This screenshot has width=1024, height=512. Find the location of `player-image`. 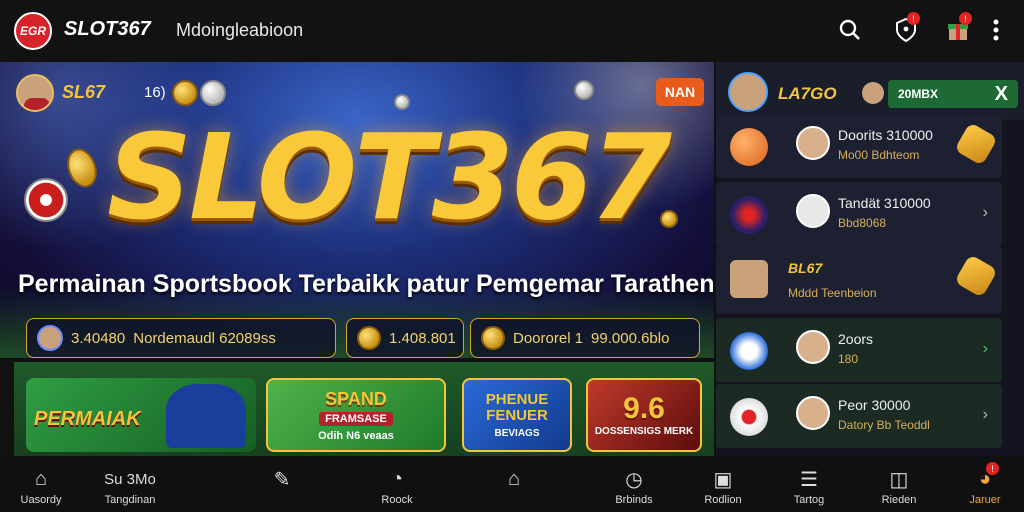

player-image is located at coordinates (206, 416).